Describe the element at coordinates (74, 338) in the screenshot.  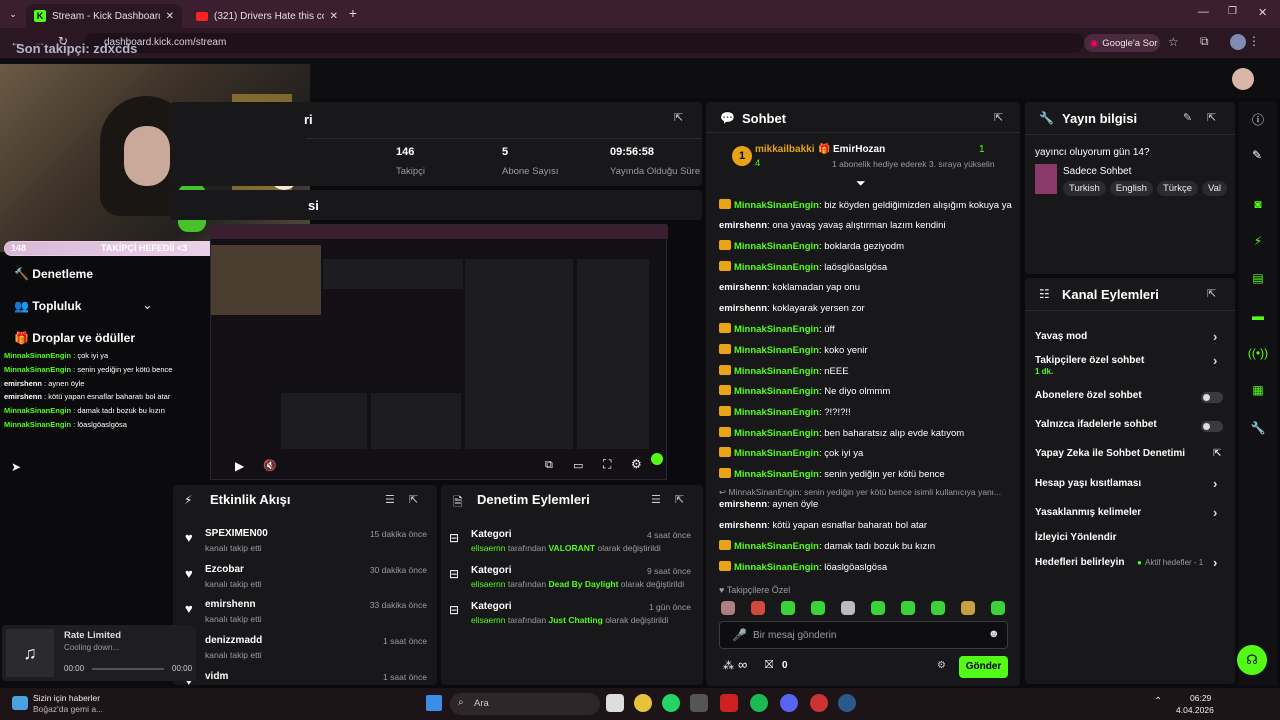
I see `sidebar-item-drops: 🎁 Droplar ve ödüller` at that location.